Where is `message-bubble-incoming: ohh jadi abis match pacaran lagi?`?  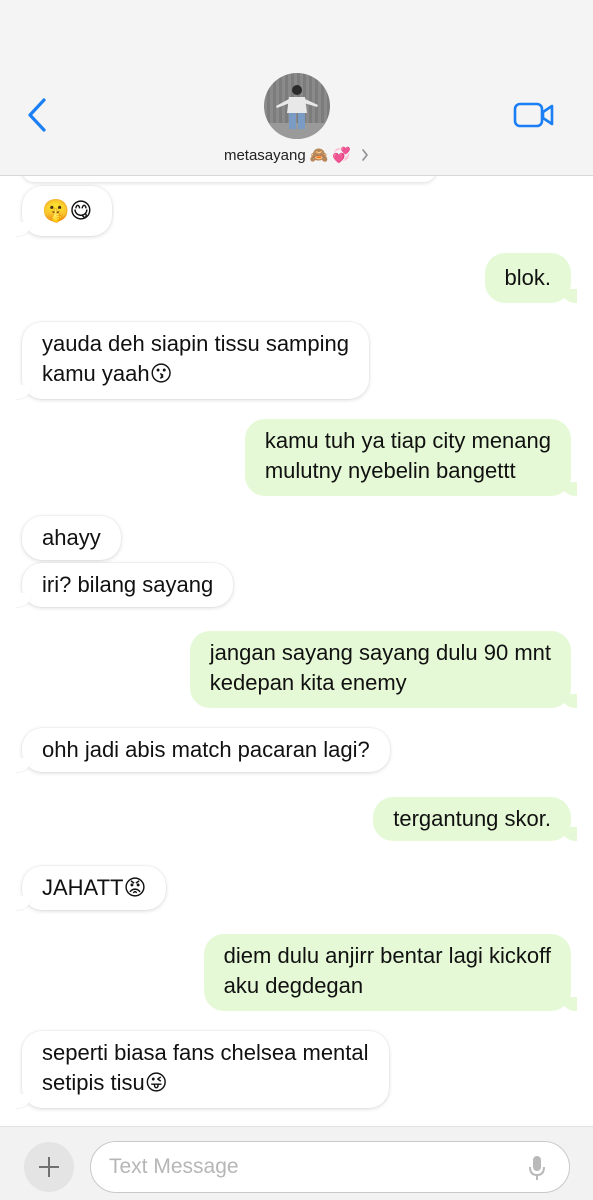
message-bubble-incoming: ohh jadi abis match pacaran lagi? is located at coordinates (203, 750).